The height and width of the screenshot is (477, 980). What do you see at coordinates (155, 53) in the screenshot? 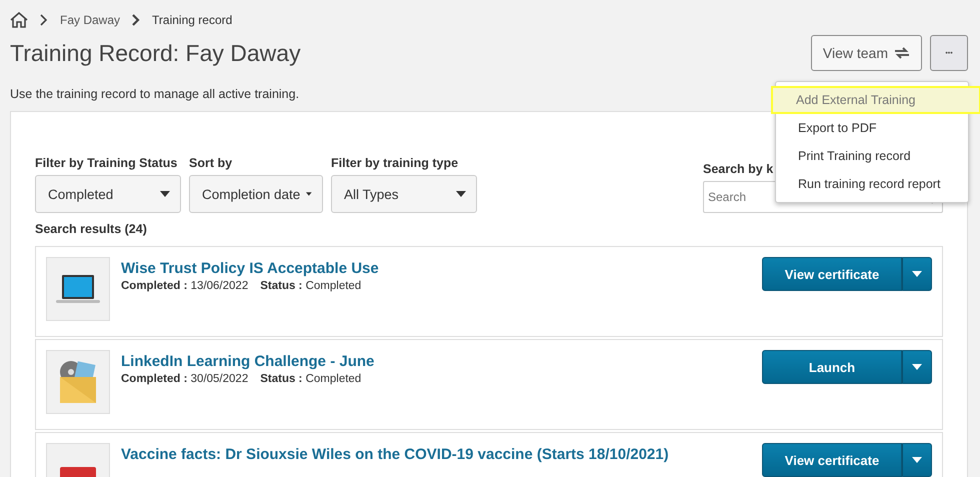
I see `page-title: Training Record: Fay Daway` at bounding box center [155, 53].